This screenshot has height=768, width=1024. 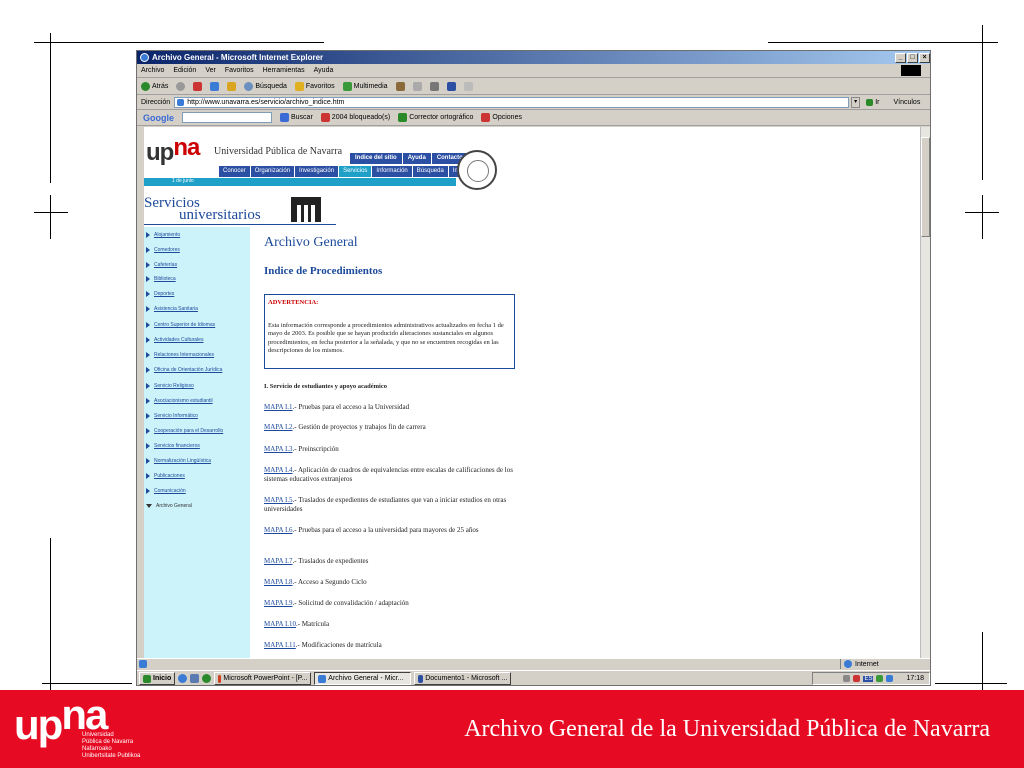 What do you see at coordinates (417, 158) in the screenshot?
I see `top-nav-ayuda: Ayuda` at bounding box center [417, 158].